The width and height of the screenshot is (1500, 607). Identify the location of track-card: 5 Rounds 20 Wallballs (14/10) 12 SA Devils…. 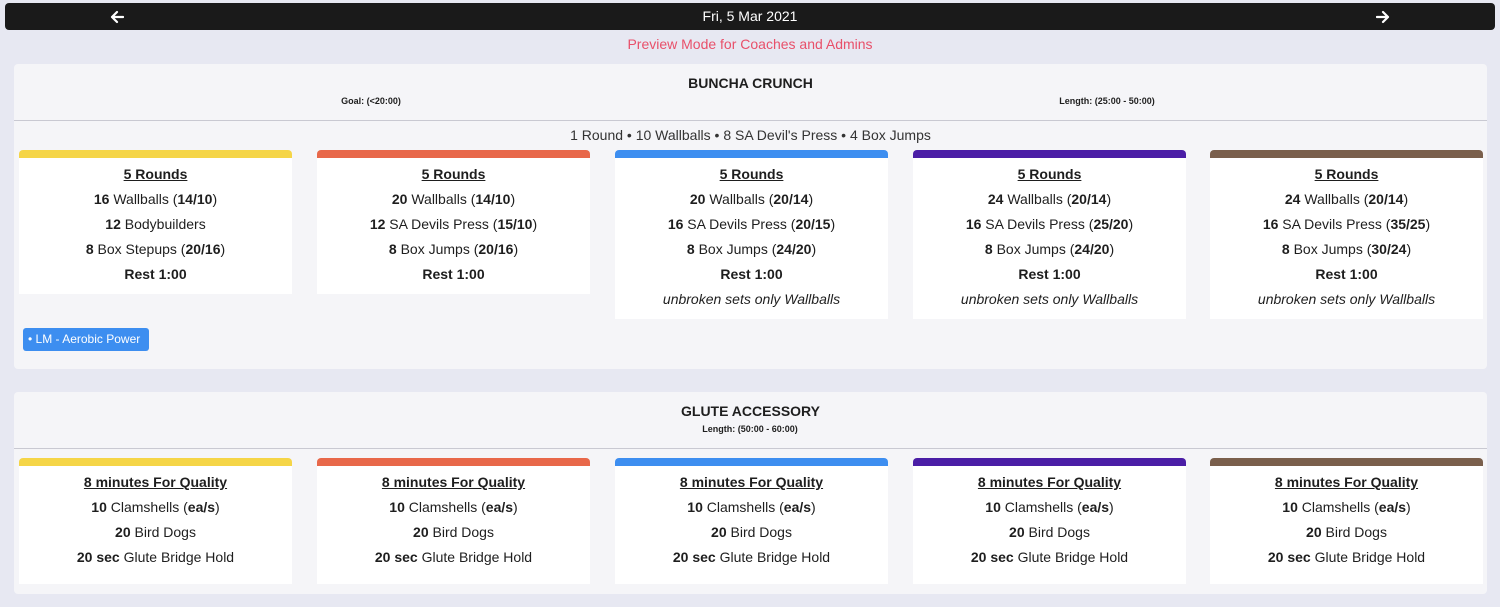
(453, 222).